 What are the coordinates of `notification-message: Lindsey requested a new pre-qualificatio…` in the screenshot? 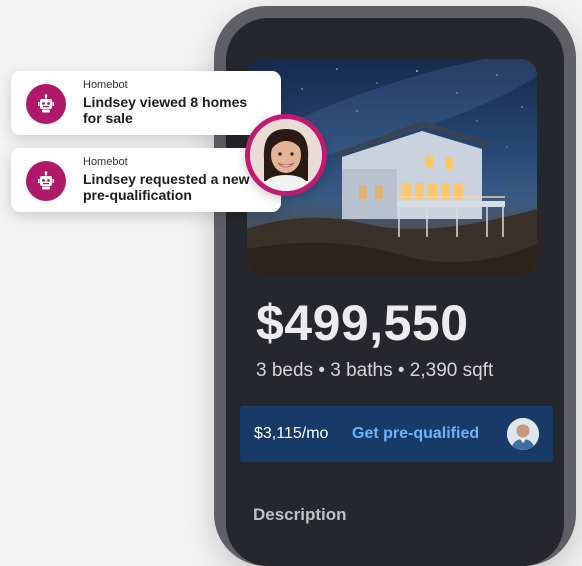 It's located at (166, 187).